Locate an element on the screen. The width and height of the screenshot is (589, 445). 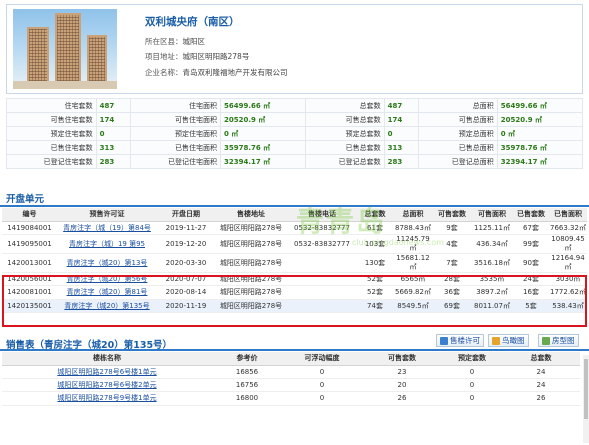
units-cell: 3030㎡ is located at coordinates (568, 279).